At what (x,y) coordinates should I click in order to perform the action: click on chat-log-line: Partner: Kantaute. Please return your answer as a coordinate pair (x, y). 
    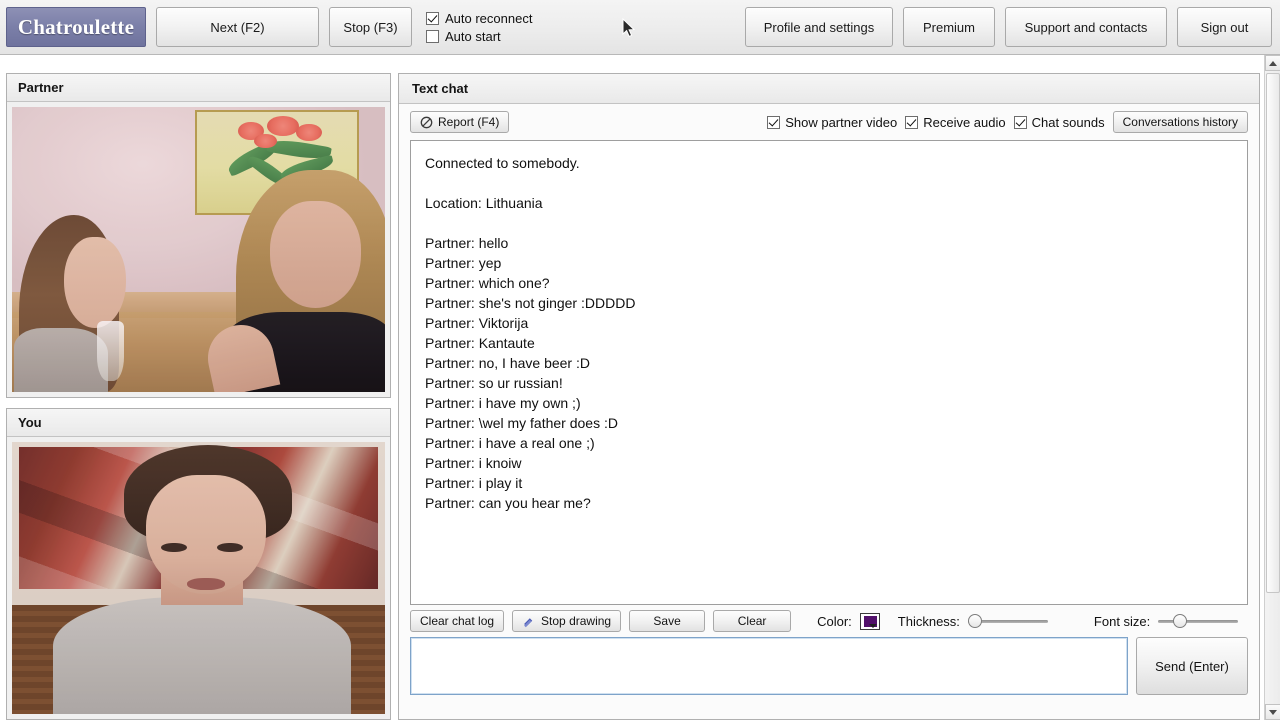
    Looking at the image, I should click on (480, 343).